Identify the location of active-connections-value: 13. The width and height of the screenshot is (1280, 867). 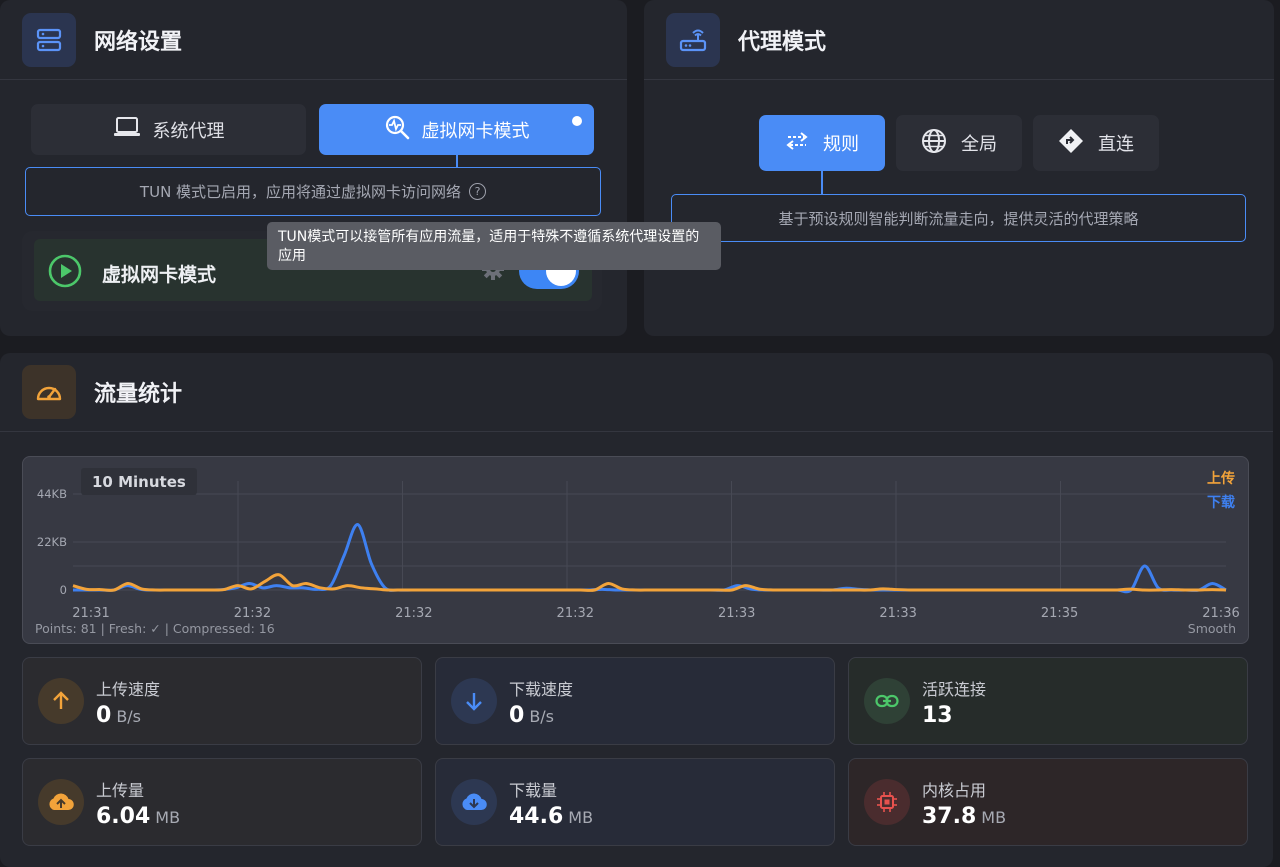
(937, 715).